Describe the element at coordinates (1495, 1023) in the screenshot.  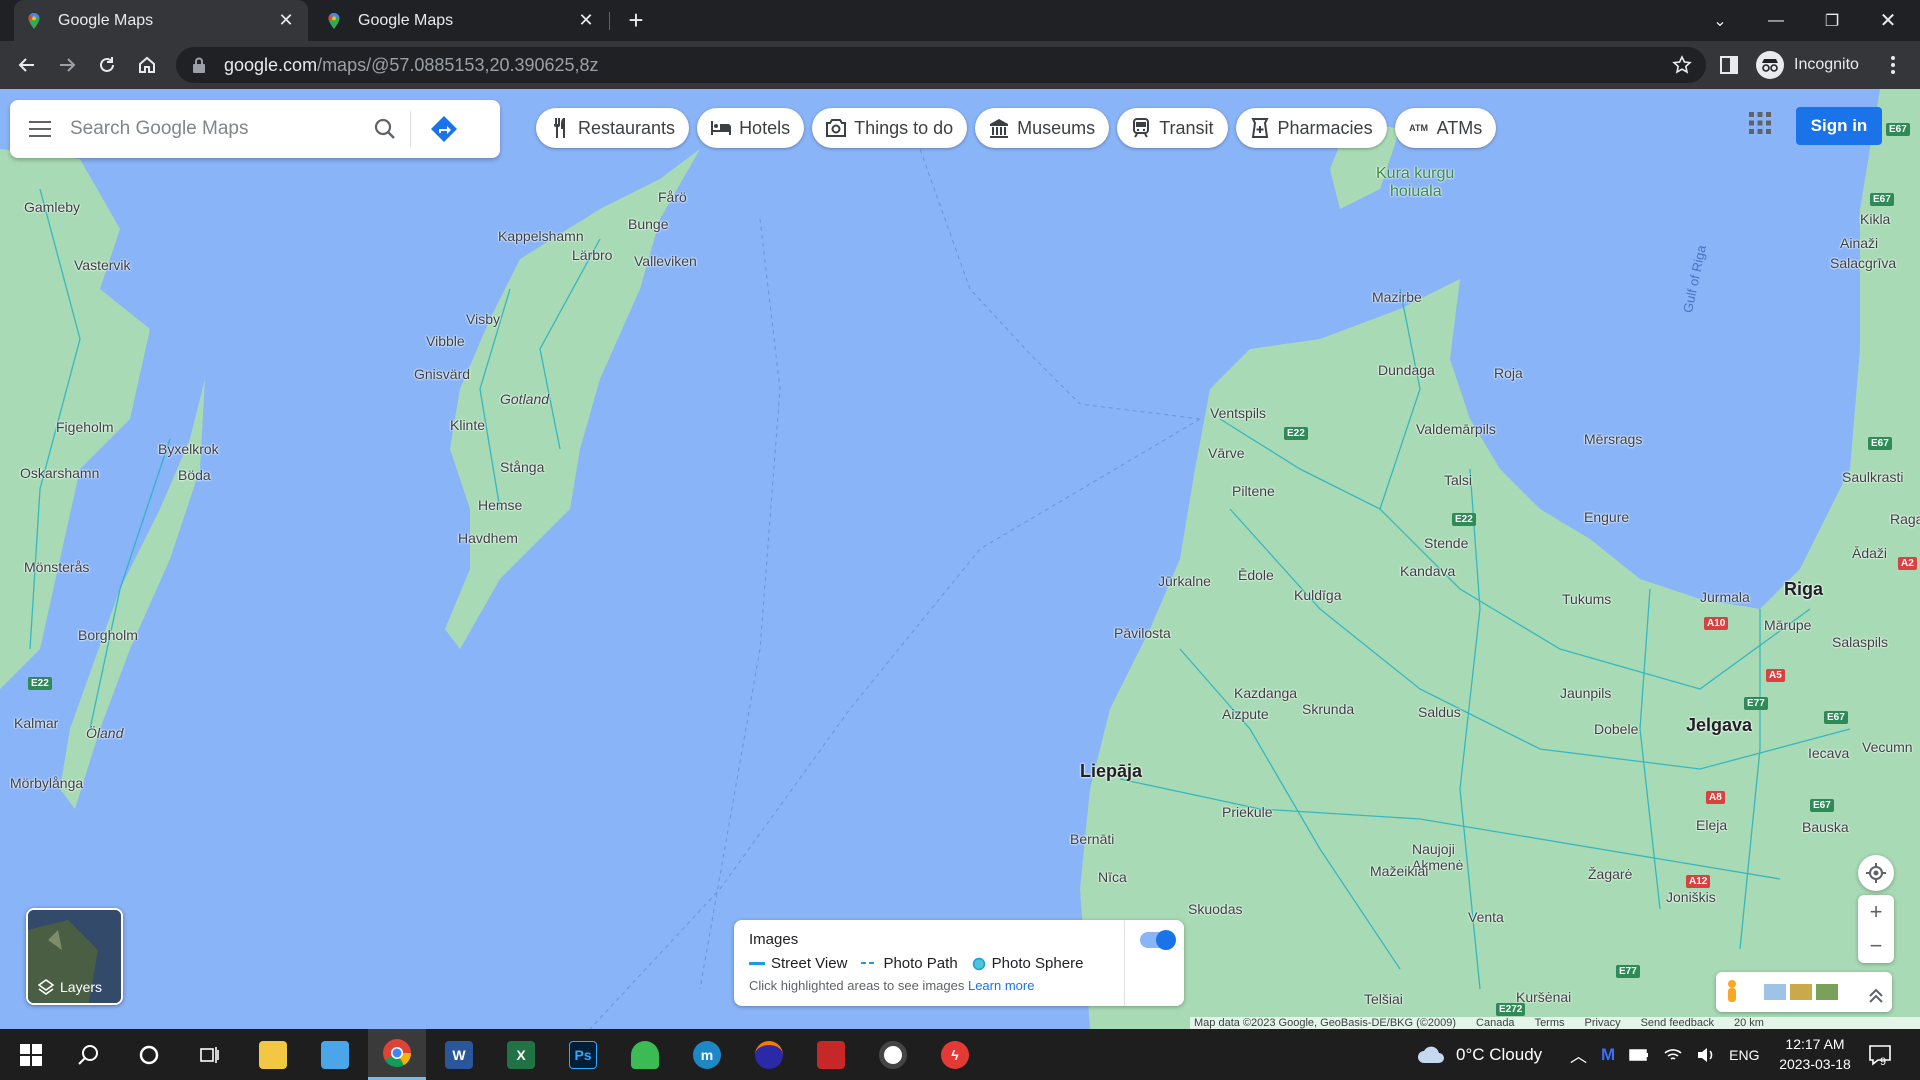
I see `region-link: Canada` at that location.